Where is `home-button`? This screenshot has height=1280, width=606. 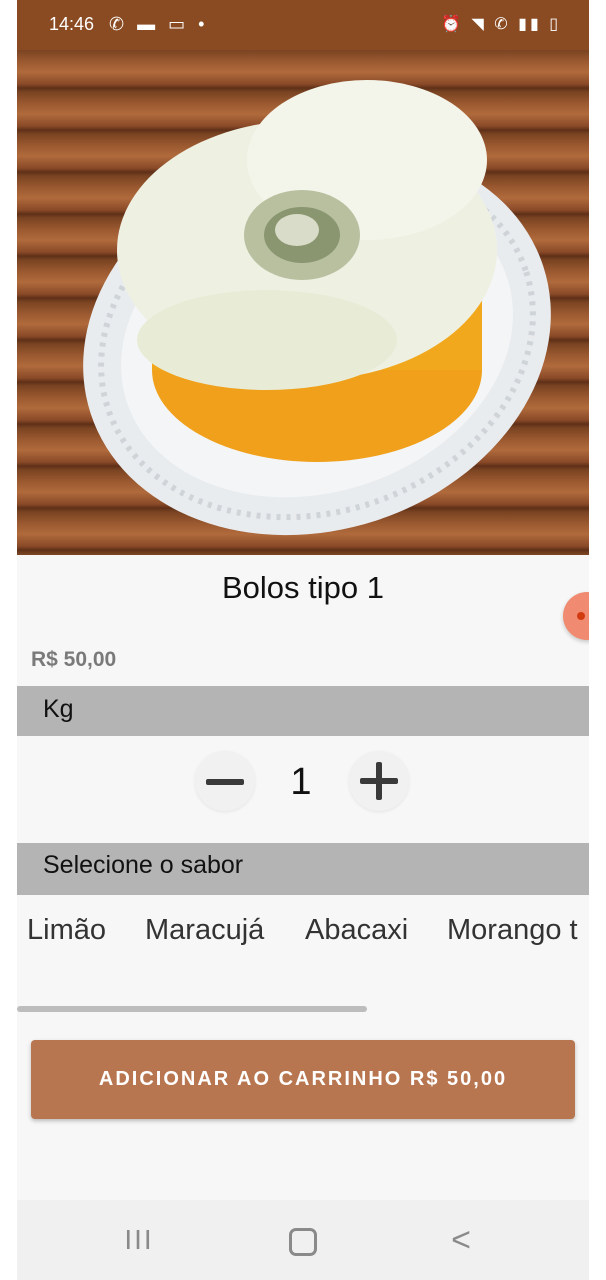 home-button is located at coordinates (301, 1240).